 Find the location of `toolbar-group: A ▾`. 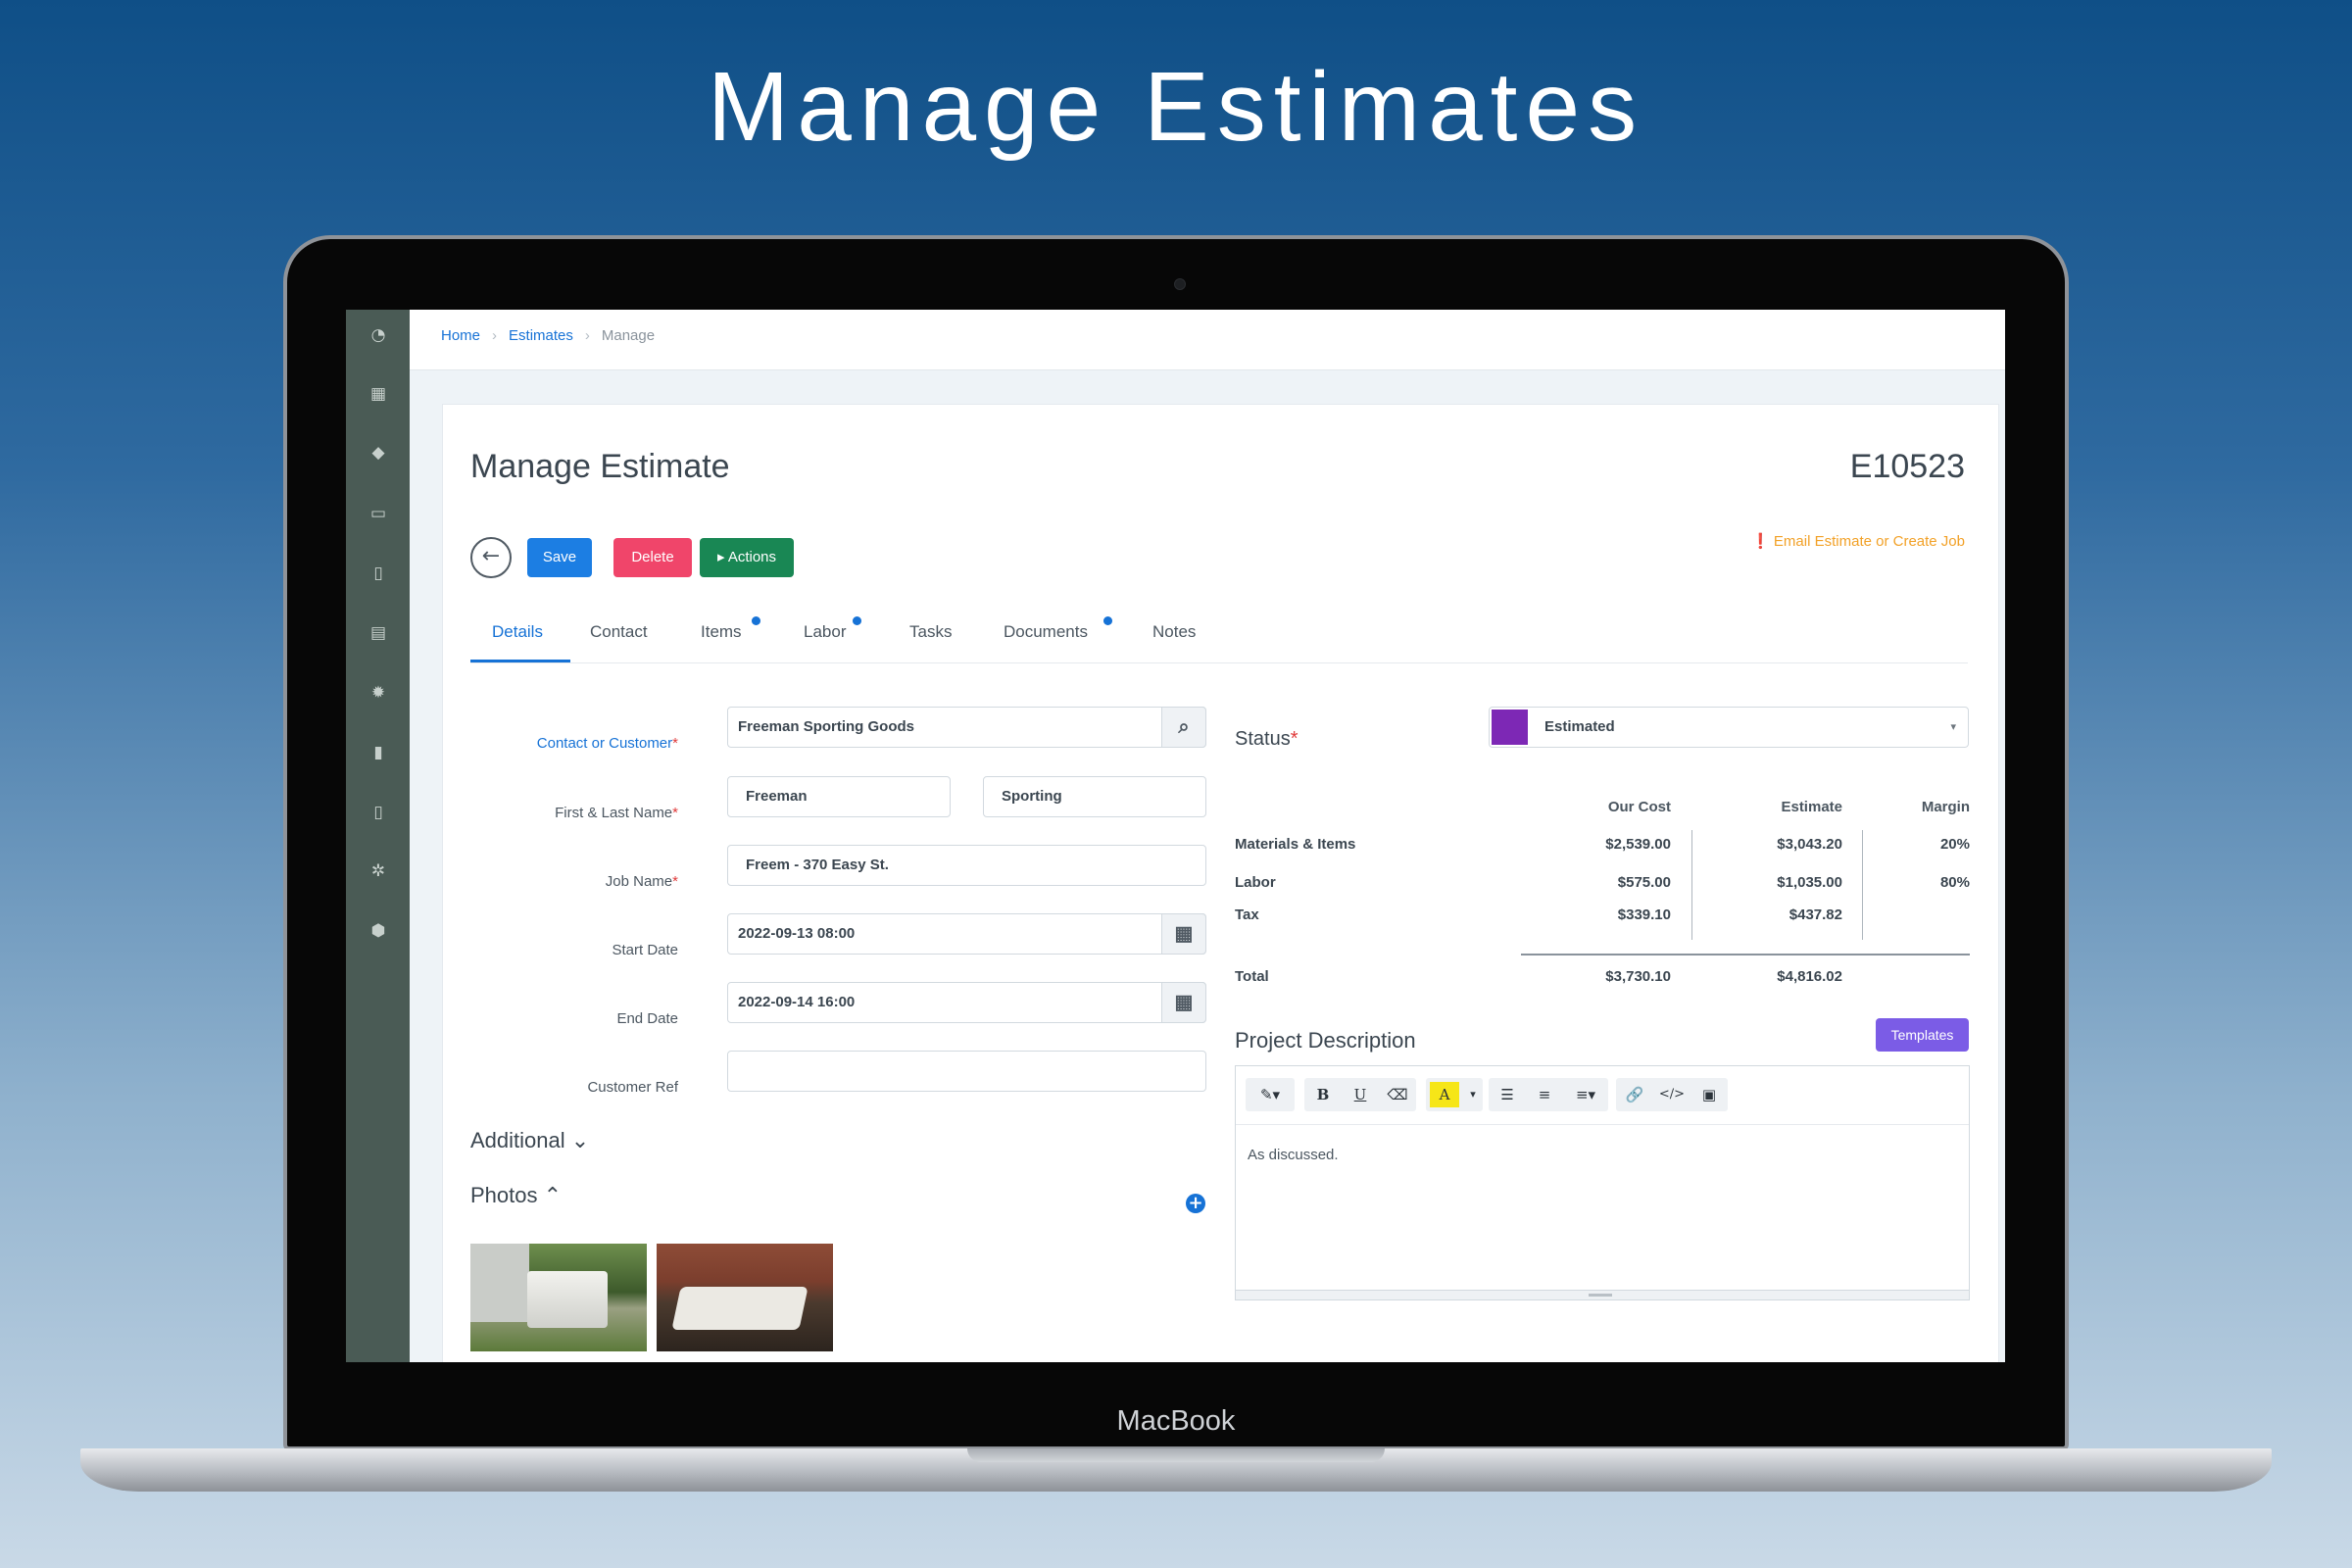

toolbar-group: A ▾ is located at coordinates (1454, 1094).